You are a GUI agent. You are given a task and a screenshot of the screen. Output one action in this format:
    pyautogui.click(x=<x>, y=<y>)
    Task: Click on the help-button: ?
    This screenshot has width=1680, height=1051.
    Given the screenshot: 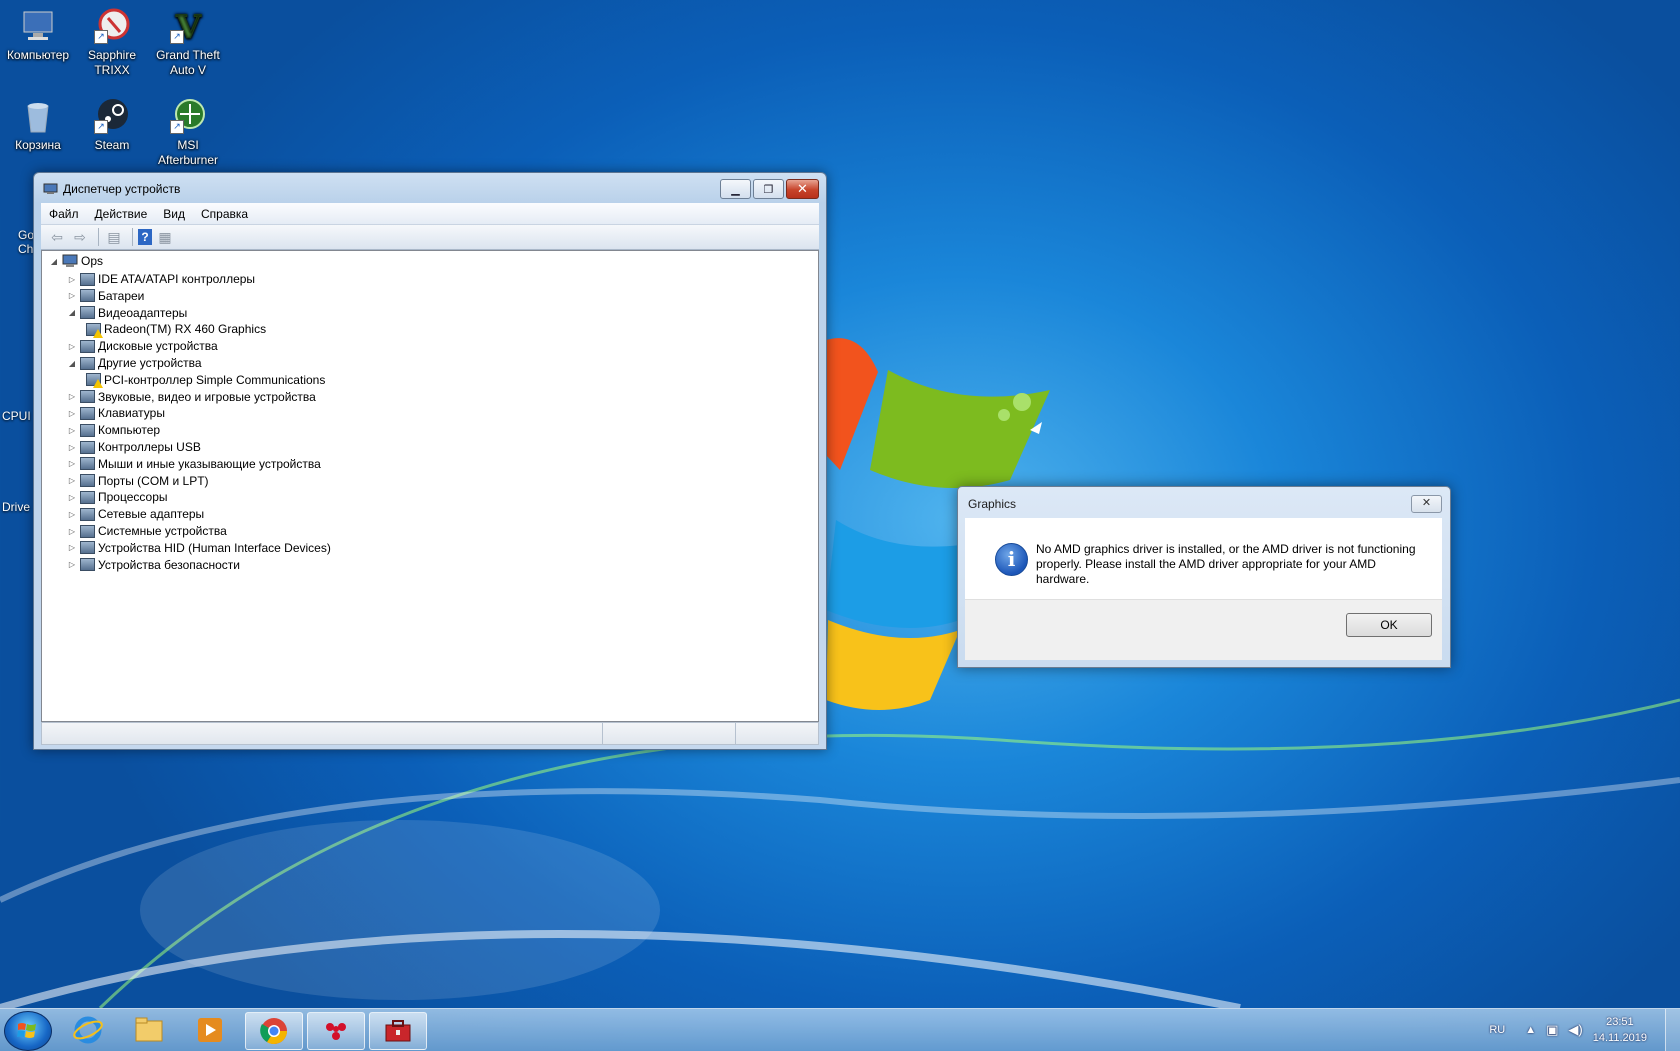 What is the action you would take?
    pyautogui.click(x=145, y=237)
    